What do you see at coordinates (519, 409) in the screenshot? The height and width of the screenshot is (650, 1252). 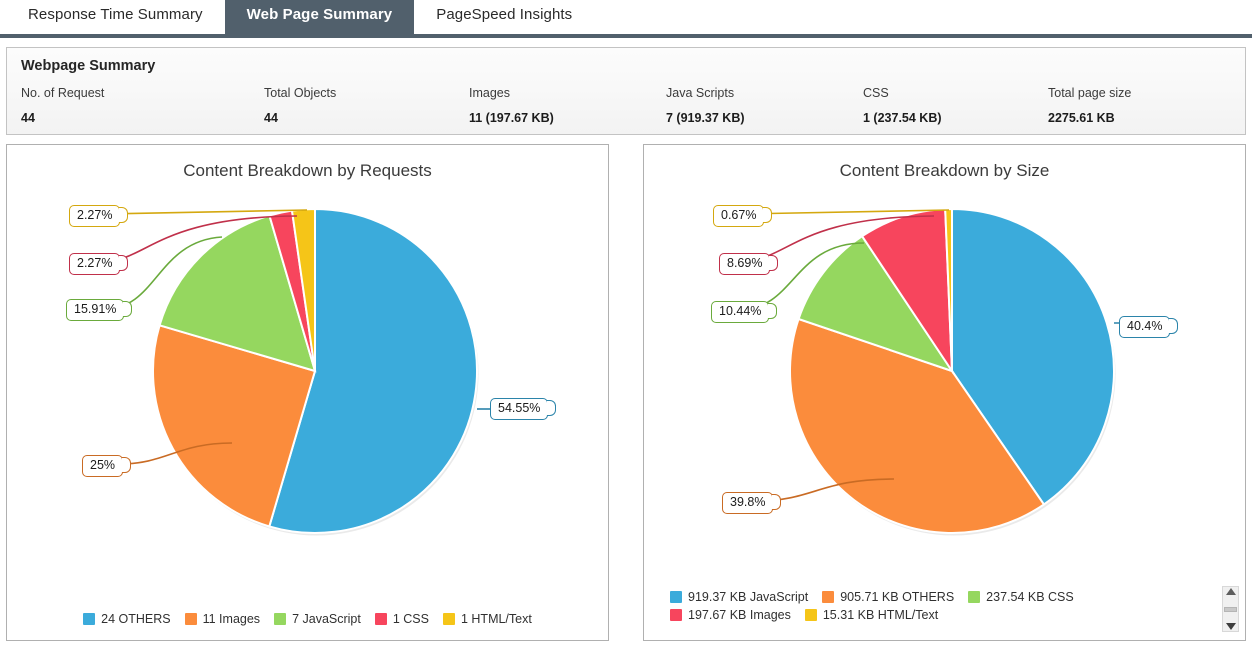 I see `pie-slice-percent-label: 54.55%` at bounding box center [519, 409].